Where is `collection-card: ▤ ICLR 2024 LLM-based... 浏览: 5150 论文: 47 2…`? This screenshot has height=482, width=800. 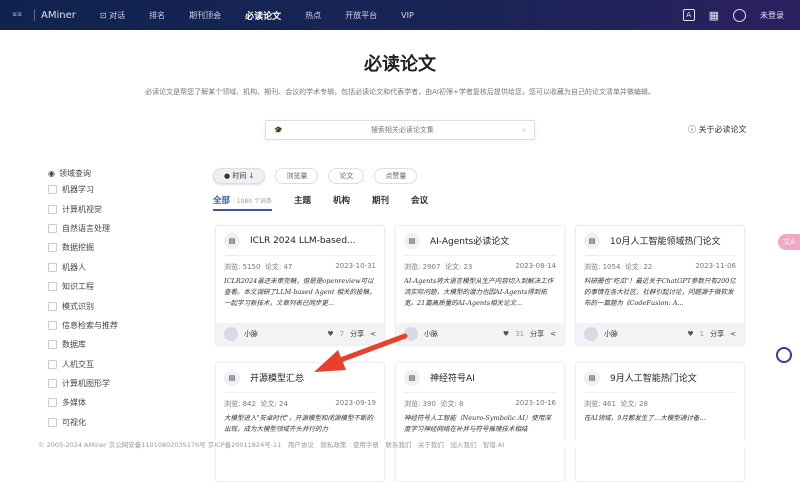 collection-card: ▤ ICLR 2024 LLM-based... 浏览: 5150 论文: 47 2… is located at coordinates (300, 285).